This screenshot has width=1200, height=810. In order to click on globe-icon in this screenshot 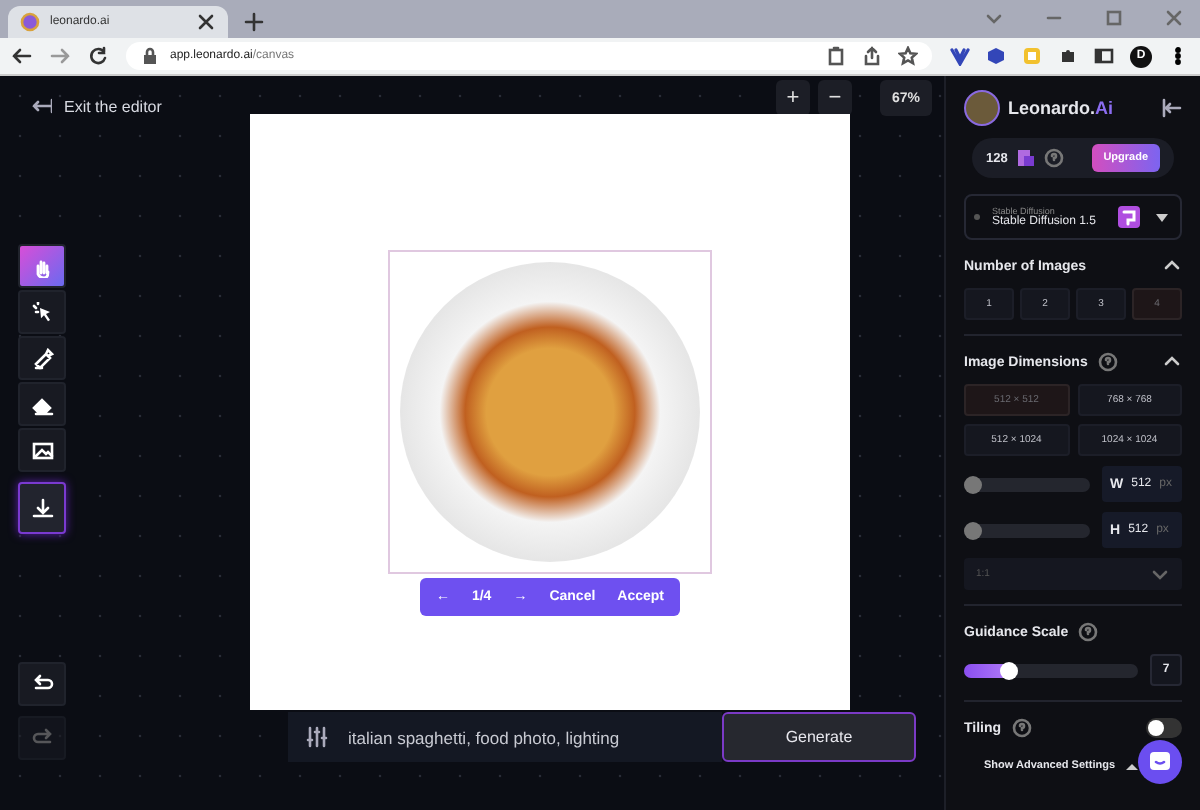, I will do `click(30, 22)`.